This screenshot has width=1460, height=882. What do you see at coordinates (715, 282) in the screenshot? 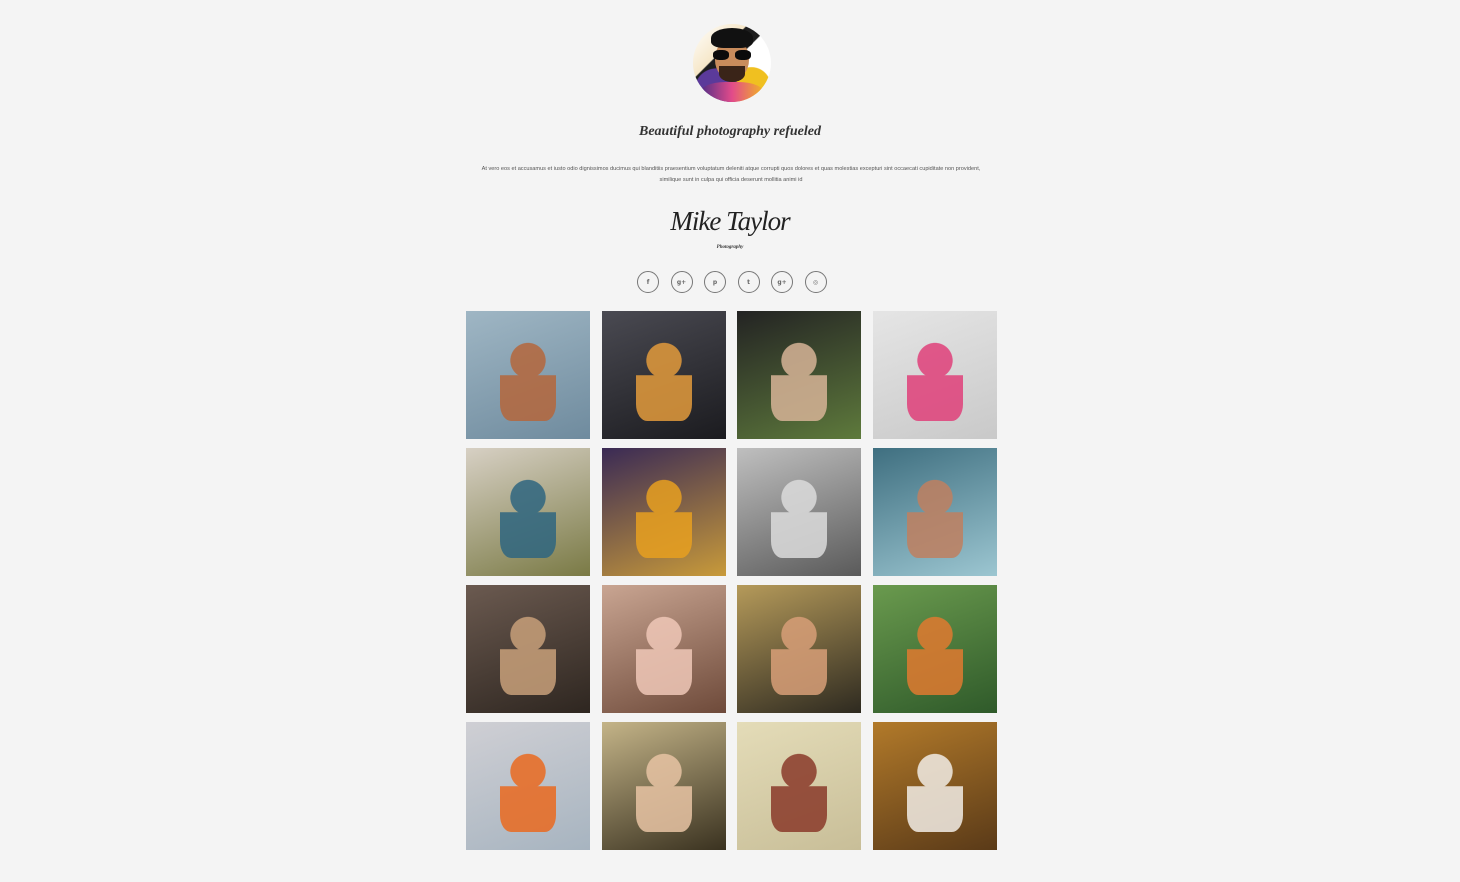
I see `pinterest-icon: p` at bounding box center [715, 282].